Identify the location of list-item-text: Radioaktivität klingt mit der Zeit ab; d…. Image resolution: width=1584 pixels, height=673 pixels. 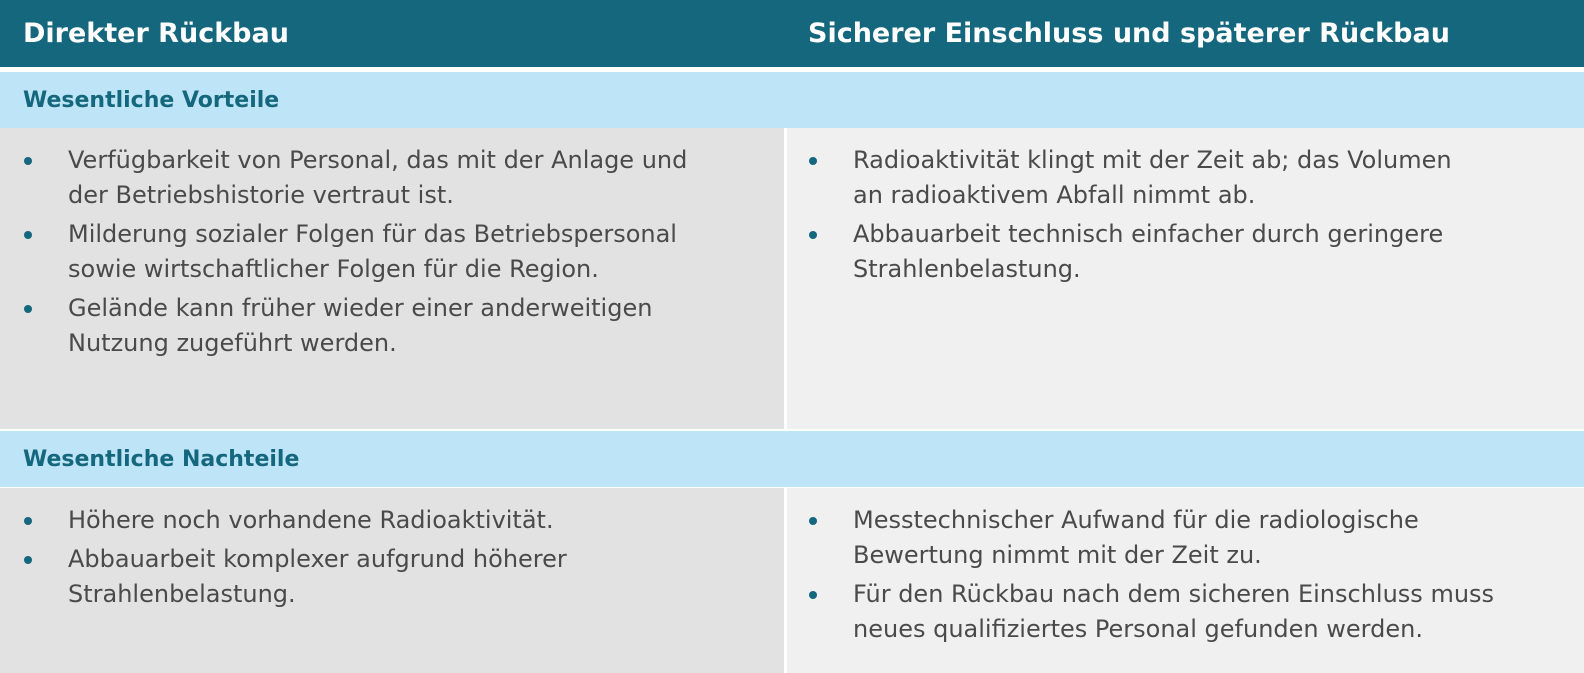
(1152, 160).